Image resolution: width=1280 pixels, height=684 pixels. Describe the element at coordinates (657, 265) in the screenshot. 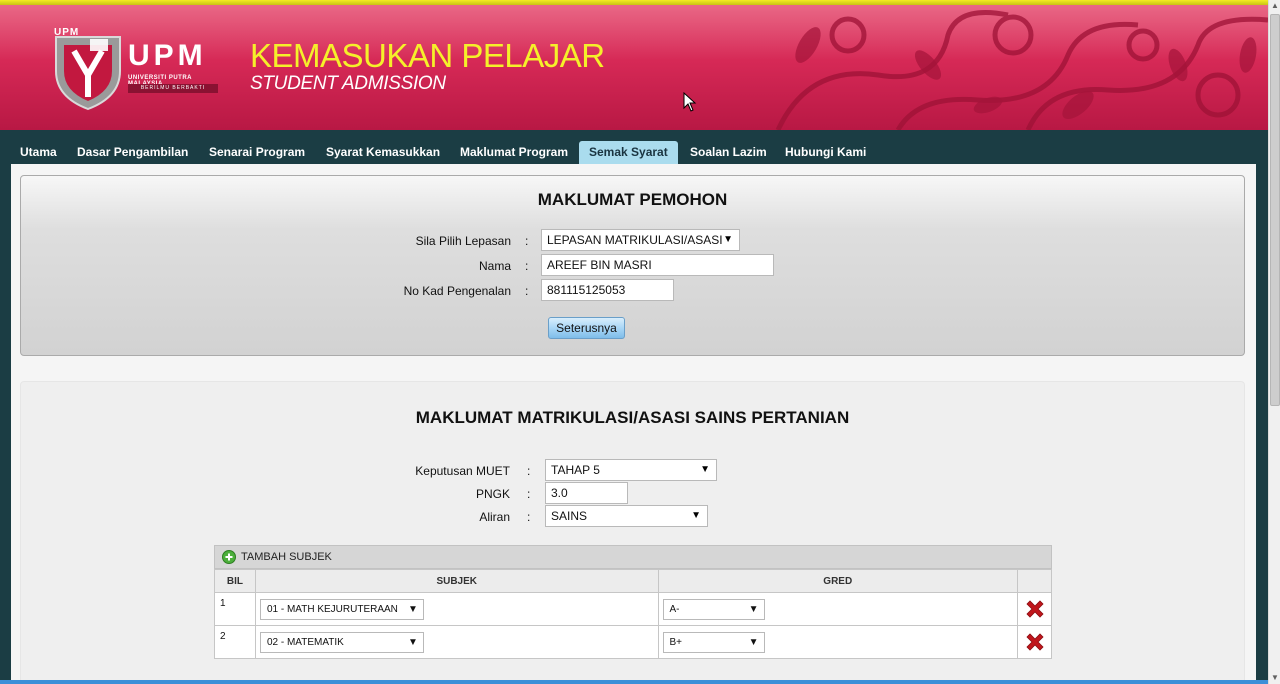

I see `nama-input: AREEF BIN MASRI` at that location.